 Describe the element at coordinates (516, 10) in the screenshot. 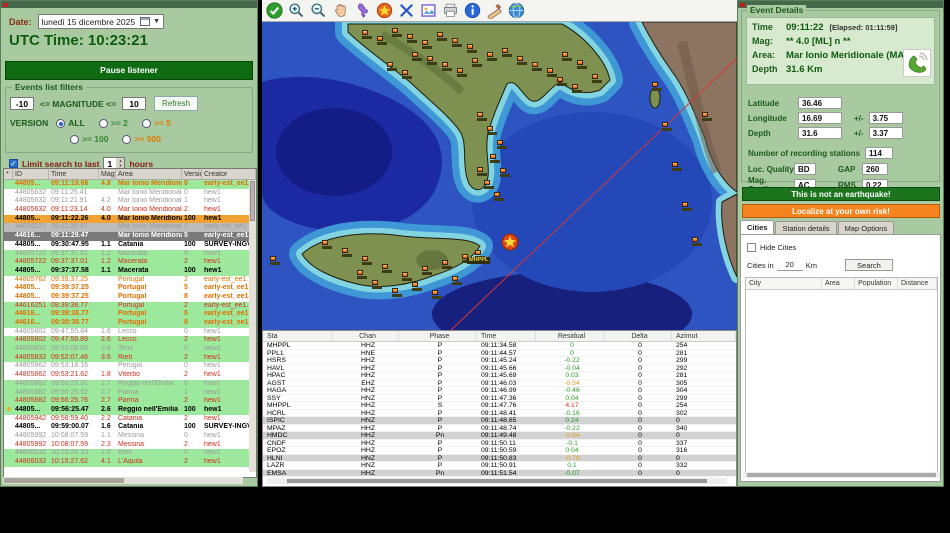

I see `globe-icon` at that location.